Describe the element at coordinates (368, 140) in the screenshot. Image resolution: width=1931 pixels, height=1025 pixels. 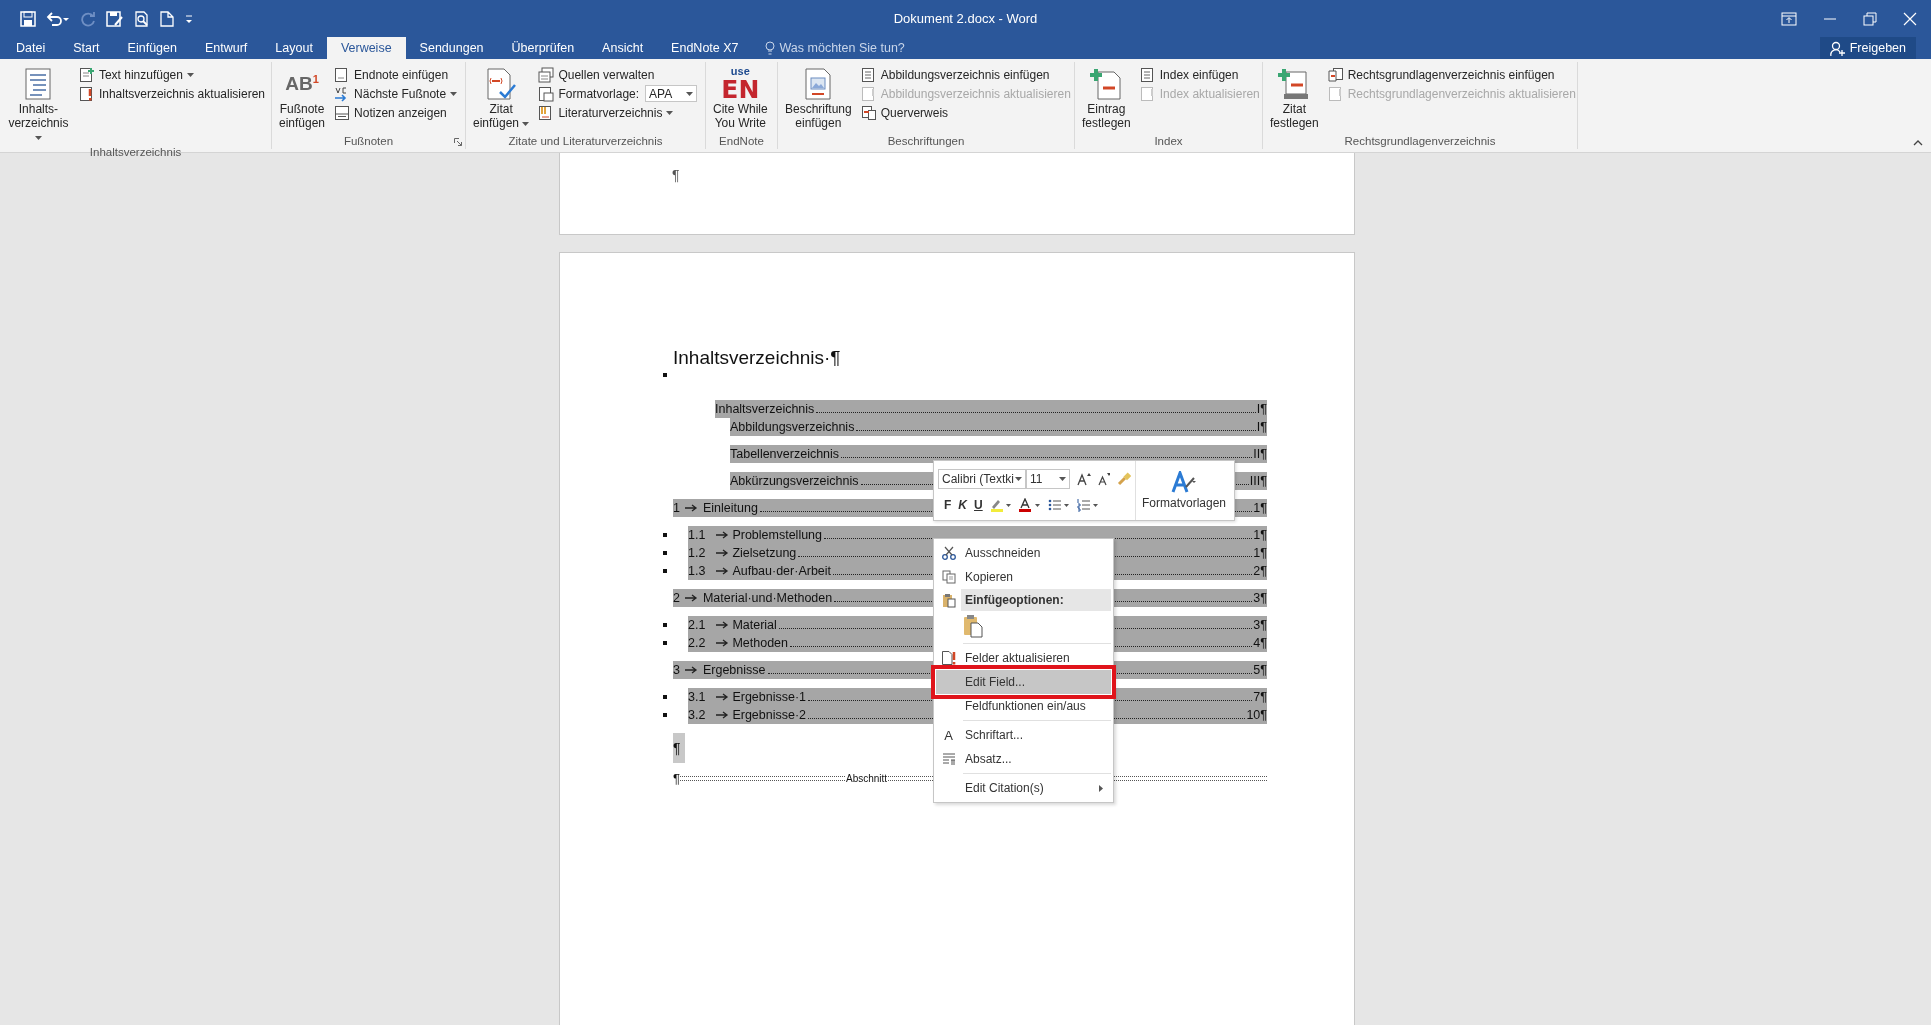
I see `group-label: Fußnoten` at that location.